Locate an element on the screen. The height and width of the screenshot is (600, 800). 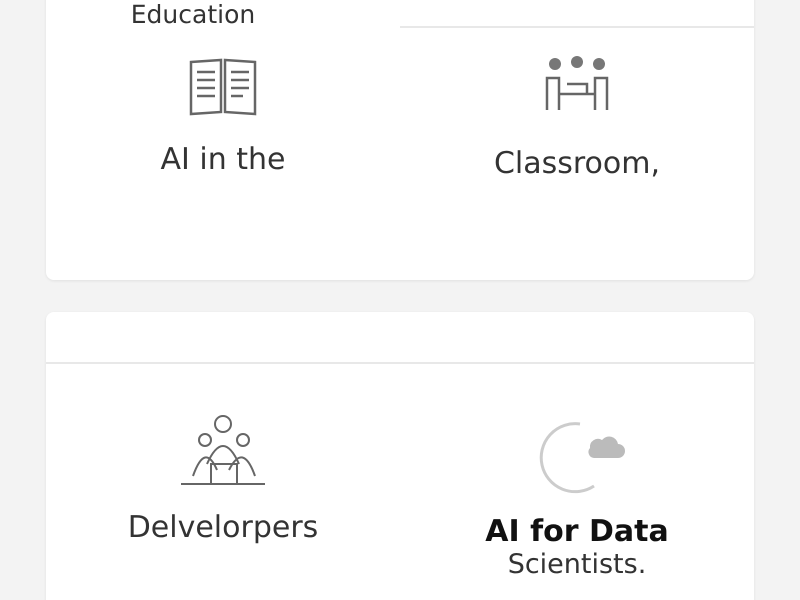
item-sublabel: Scientists. is located at coordinates (577, 564).